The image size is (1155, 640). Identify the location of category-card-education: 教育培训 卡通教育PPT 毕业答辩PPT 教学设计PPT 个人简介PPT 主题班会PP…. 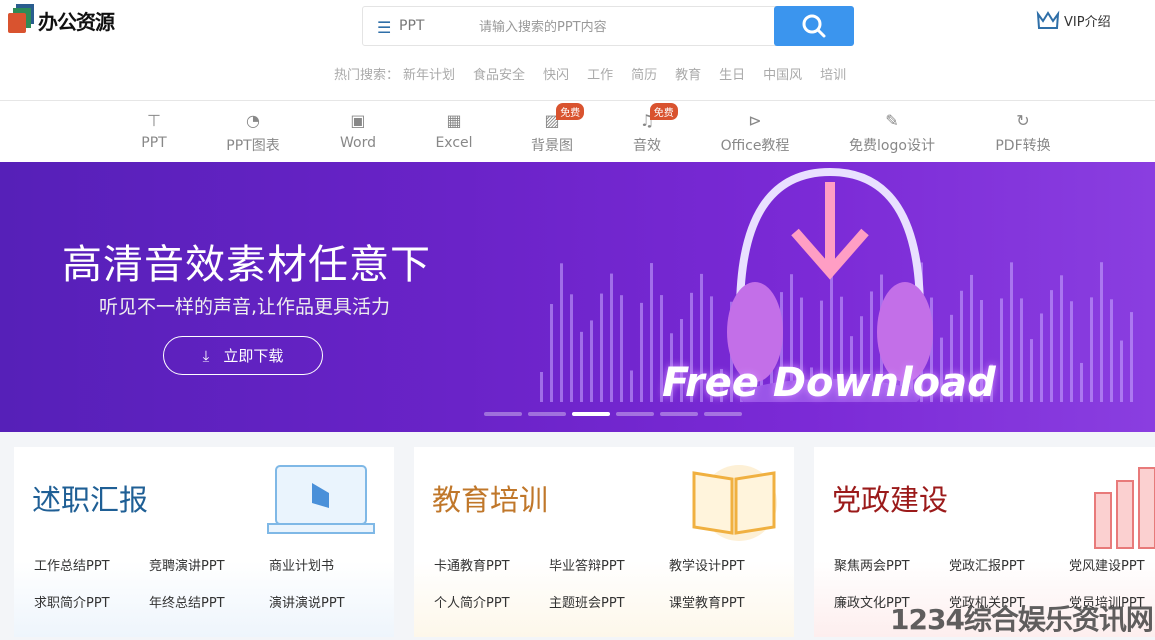
(604, 542).